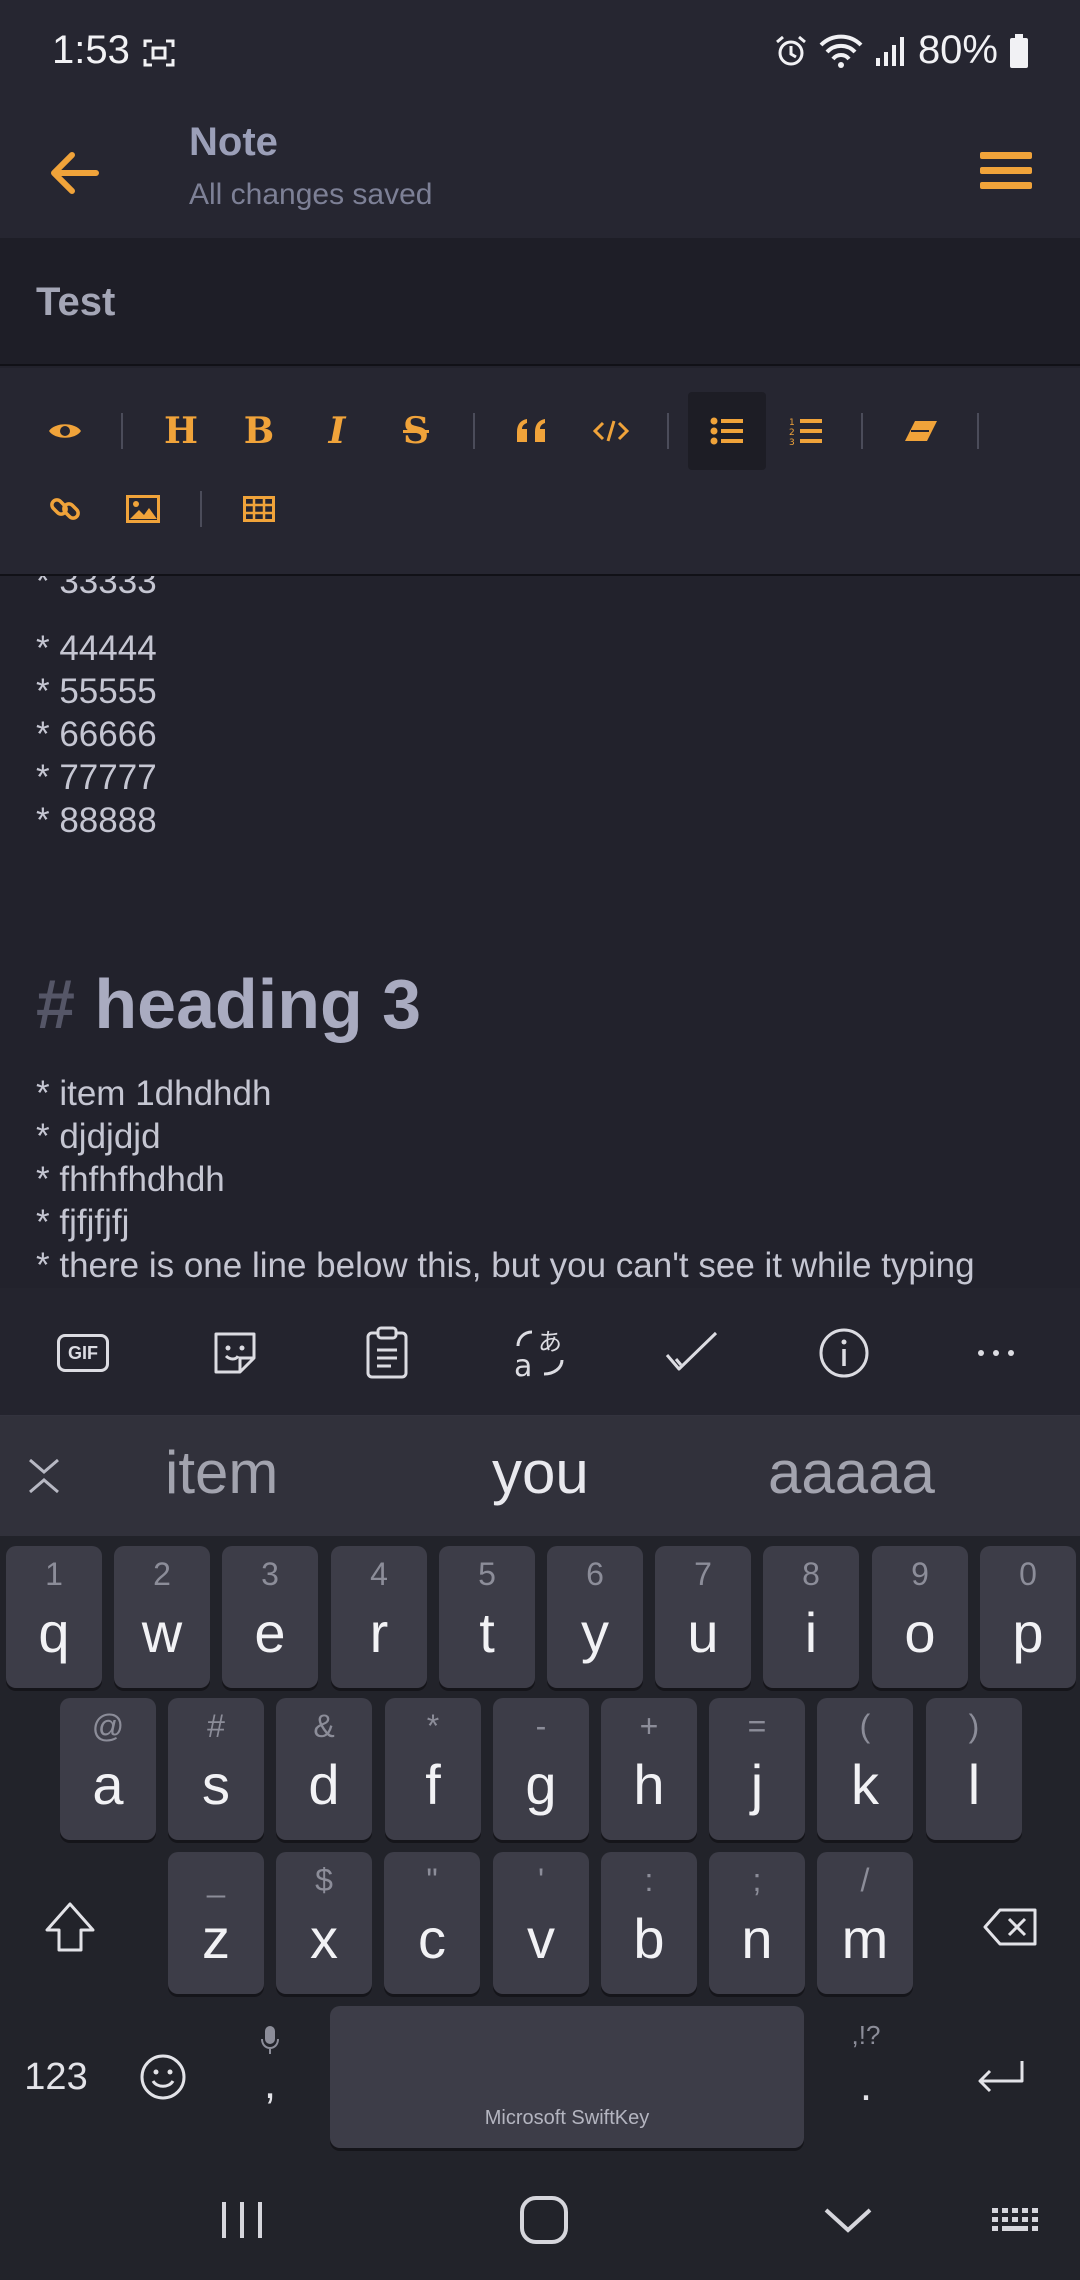 This screenshot has height=2280, width=1080. I want to click on text-line: * 55555, so click(96, 691).